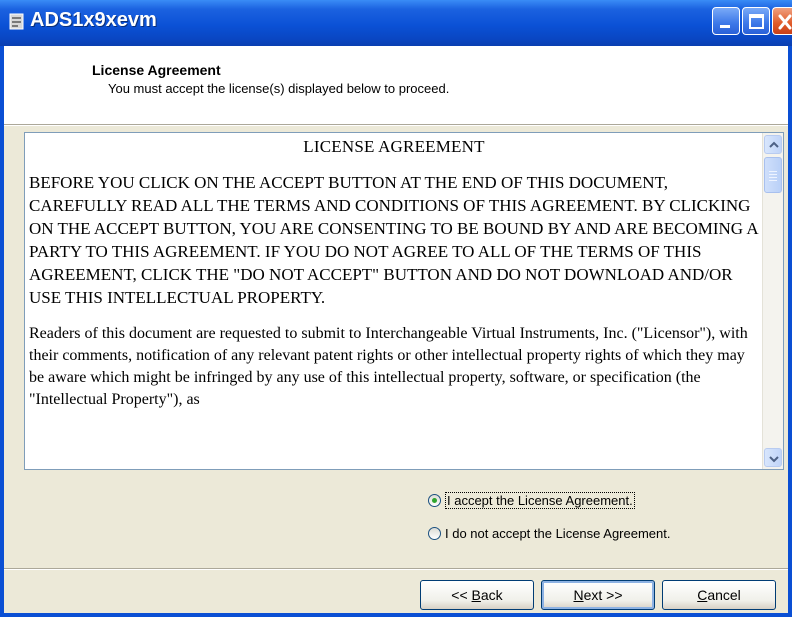  I want to click on accept-radio, so click(434, 500).